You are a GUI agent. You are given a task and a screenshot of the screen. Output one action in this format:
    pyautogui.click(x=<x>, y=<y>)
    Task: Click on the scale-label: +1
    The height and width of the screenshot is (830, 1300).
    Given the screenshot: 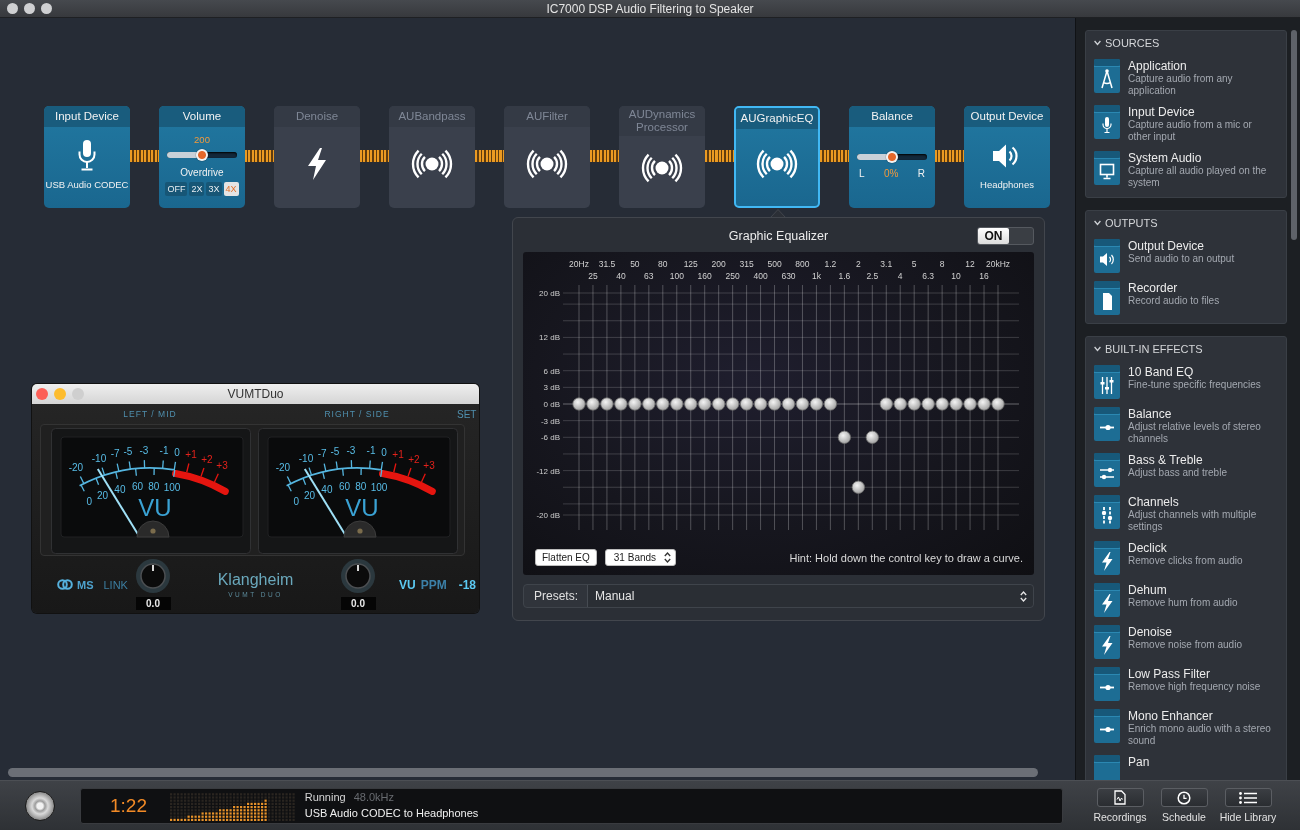 What is the action you would take?
    pyautogui.click(x=191, y=455)
    